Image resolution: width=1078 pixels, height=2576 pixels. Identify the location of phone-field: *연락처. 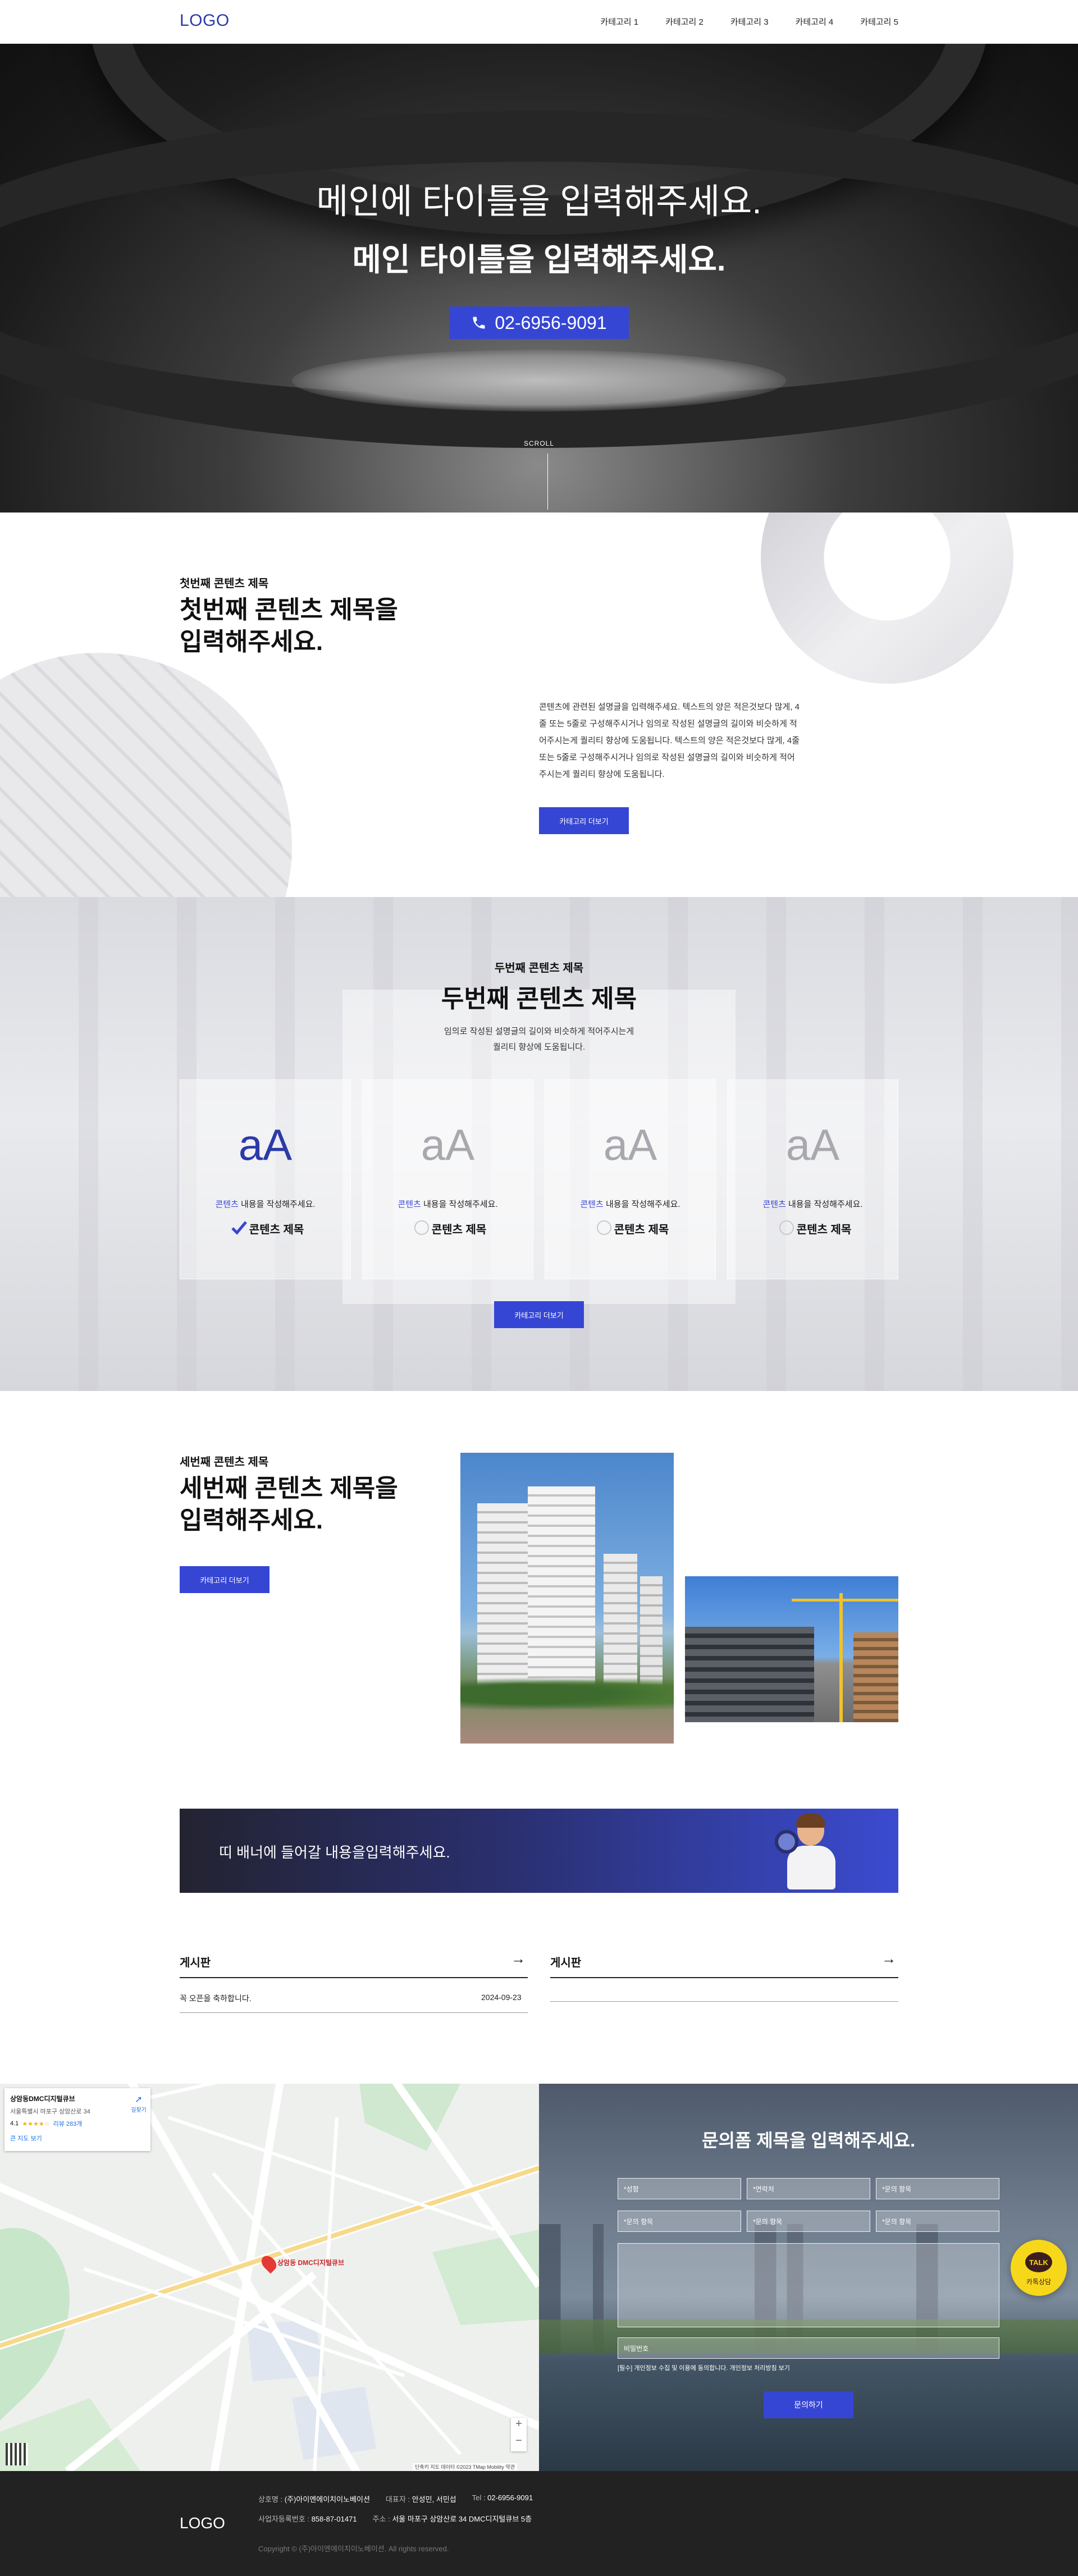
(808, 2188).